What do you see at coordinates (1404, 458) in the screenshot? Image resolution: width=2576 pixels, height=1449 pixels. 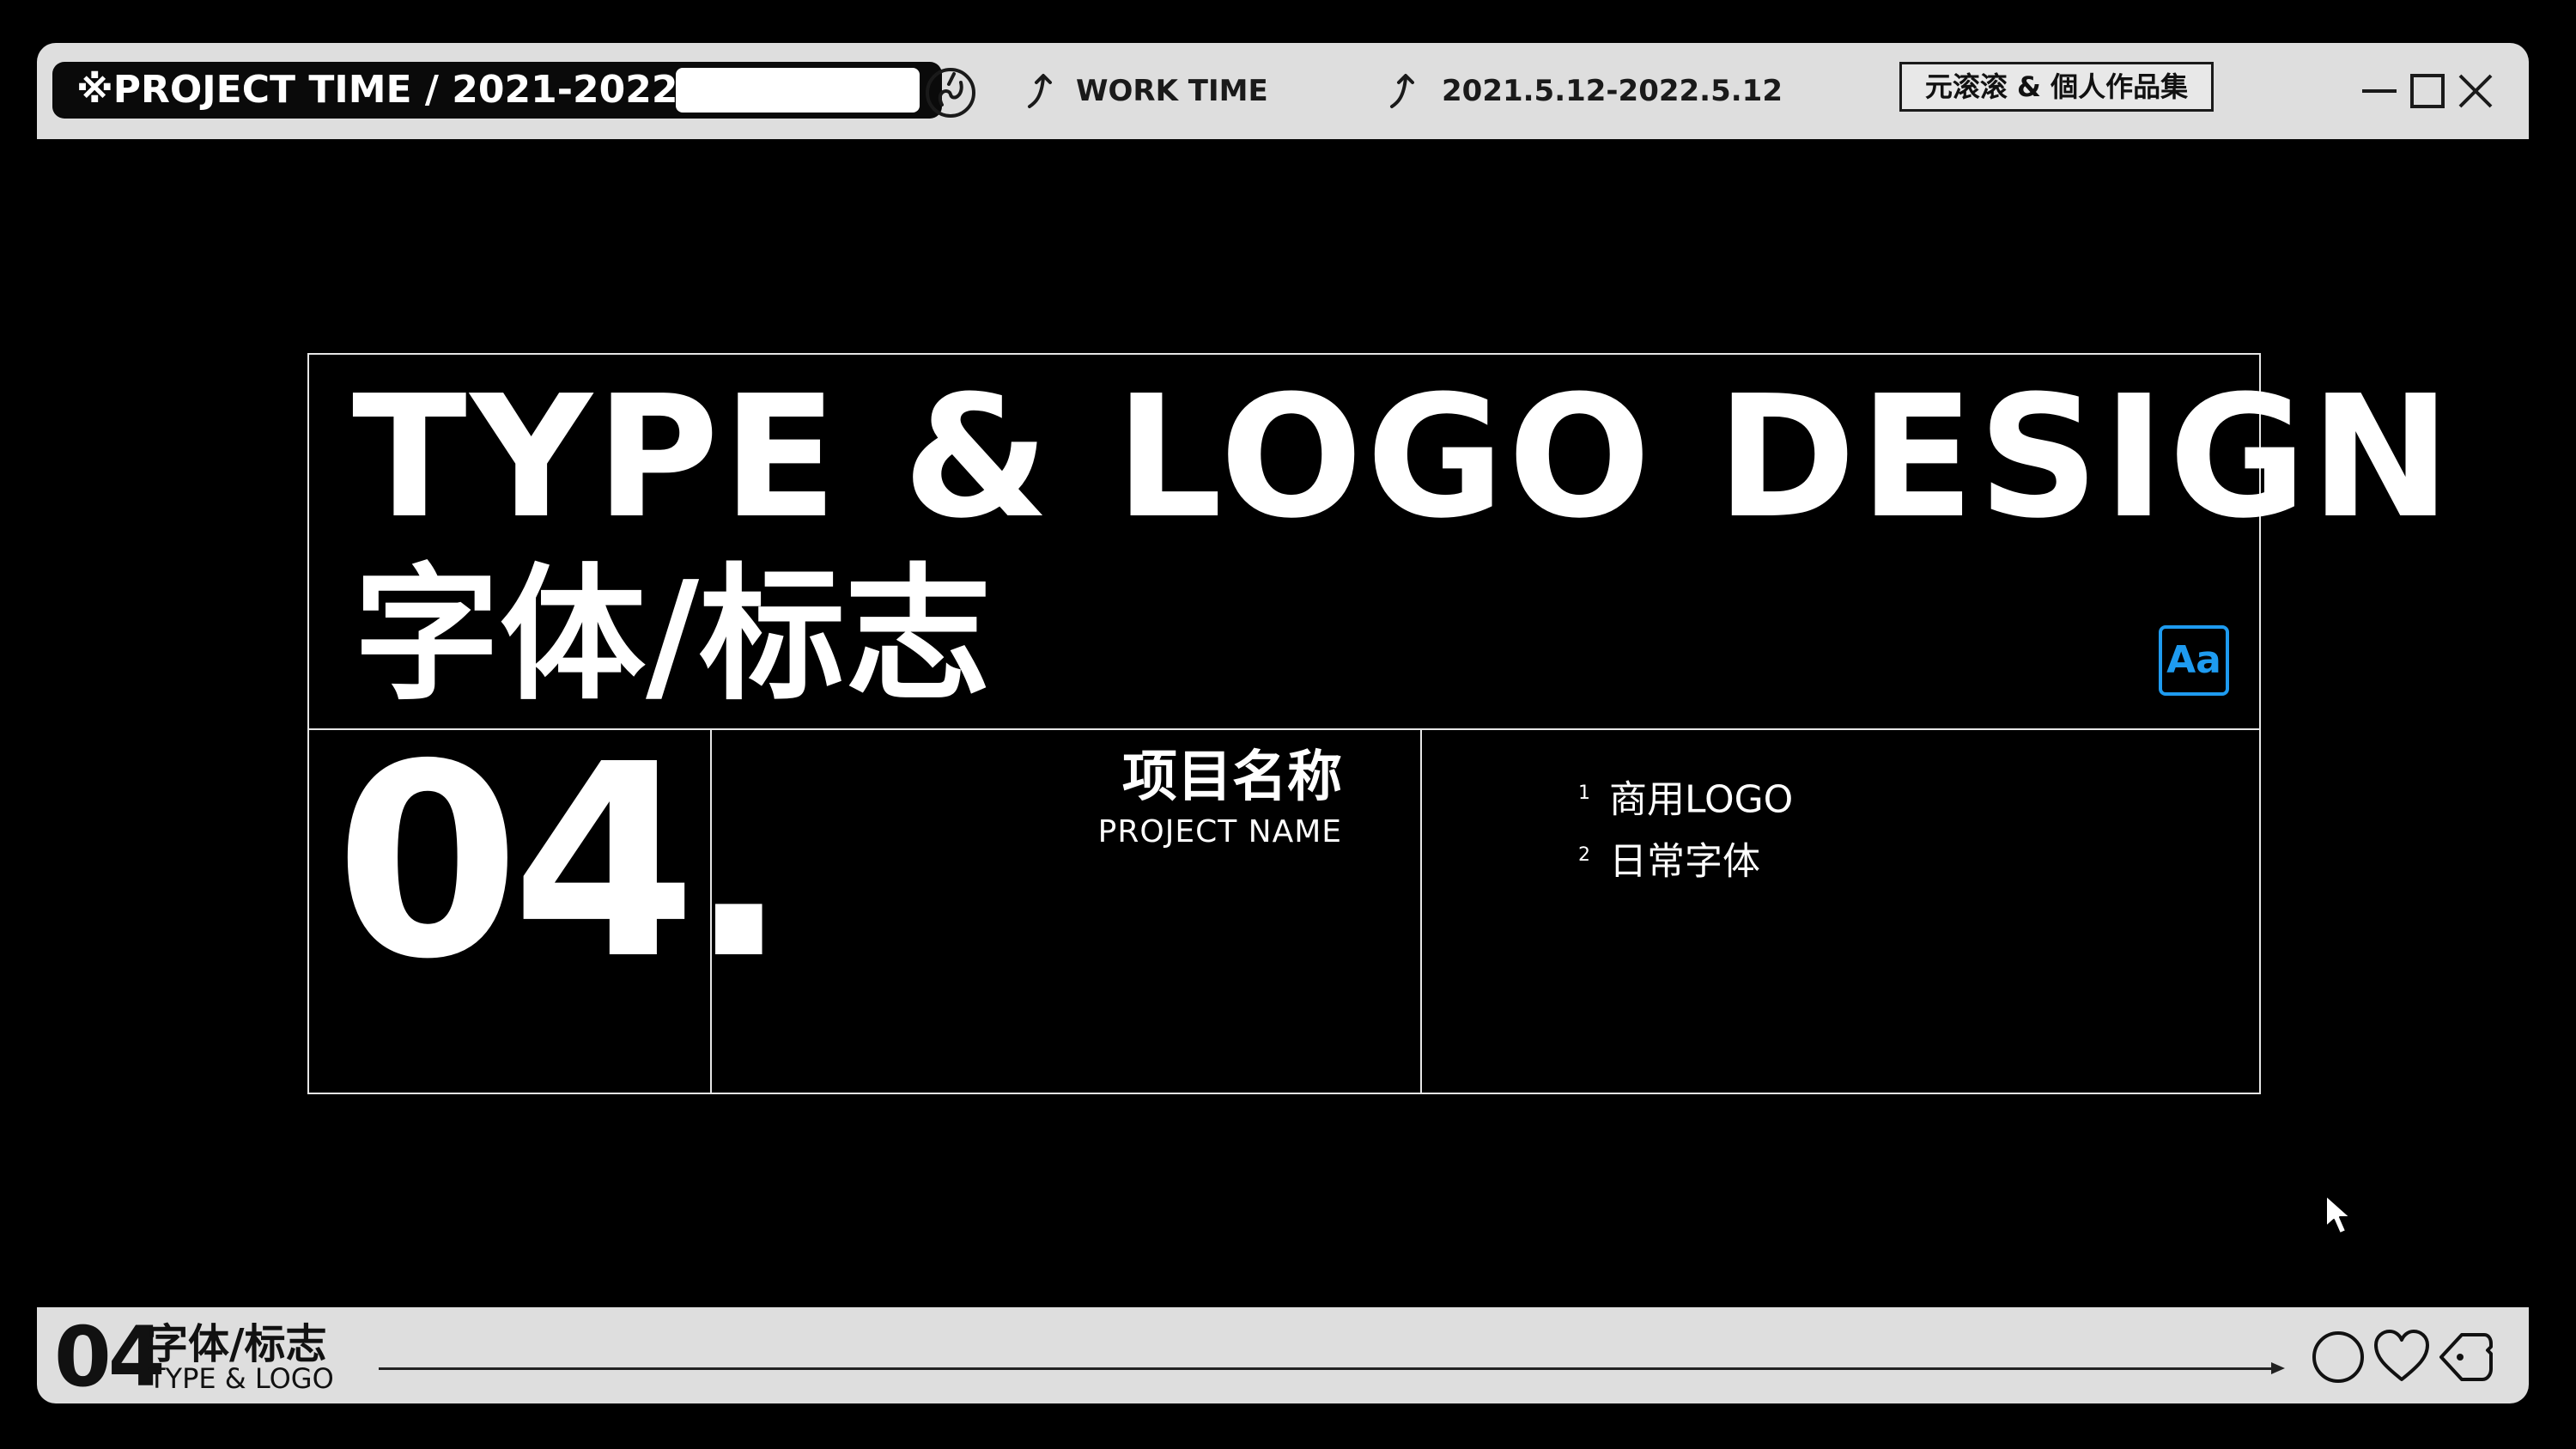 I see `title-english: TYPE & LOGO DESIGN` at bounding box center [1404, 458].